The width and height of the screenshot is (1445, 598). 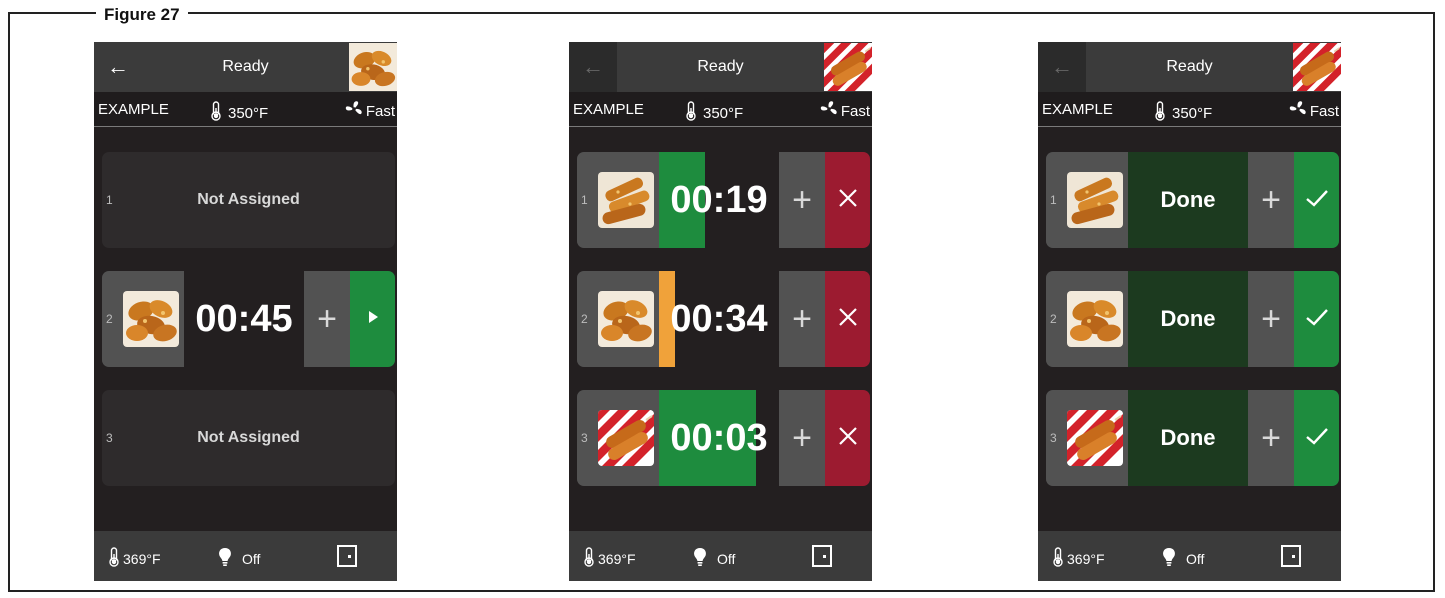 What do you see at coordinates (1324, 111) in the screenshot?
I see `fan-speed-value: Fast` at bounding box center [1324, 111].